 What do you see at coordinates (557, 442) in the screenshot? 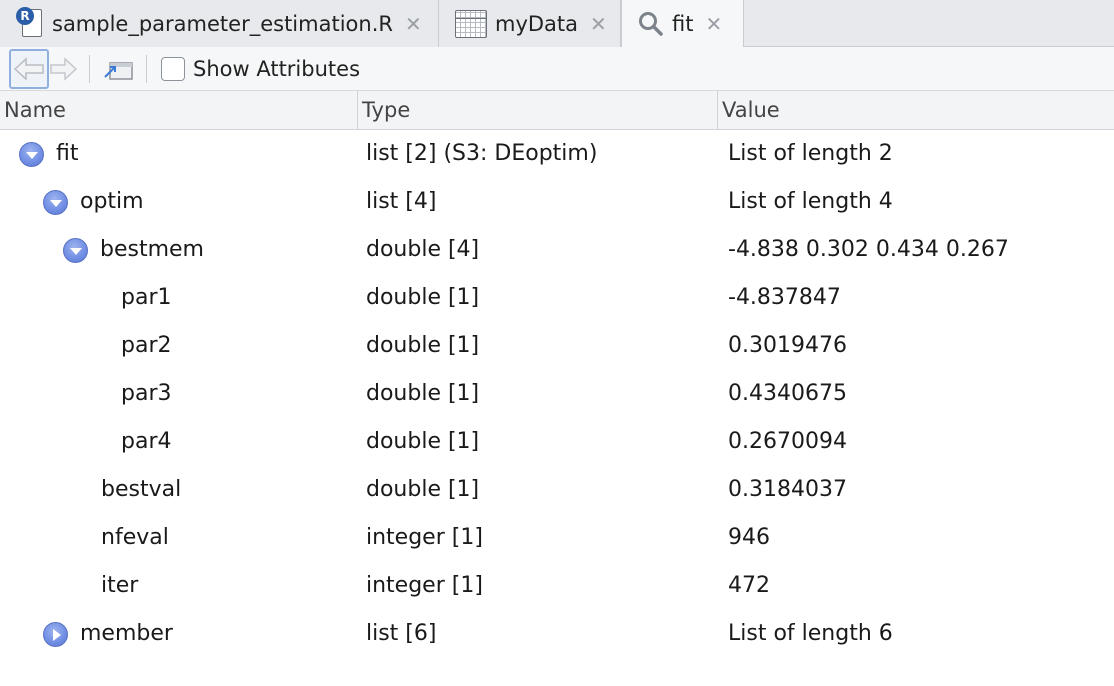
I see `table-row: par4 double [1] 0.2670094` at bounding box center [557, 442].